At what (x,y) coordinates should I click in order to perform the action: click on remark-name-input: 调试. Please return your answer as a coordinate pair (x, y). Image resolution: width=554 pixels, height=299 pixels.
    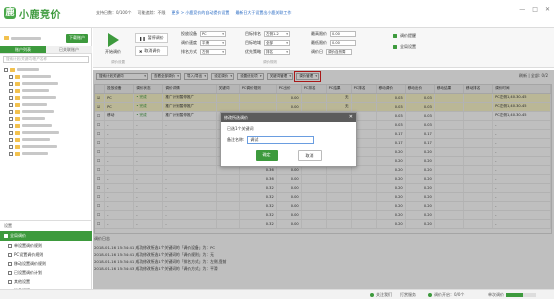
    Looking at the image, I should click on (281, 140).